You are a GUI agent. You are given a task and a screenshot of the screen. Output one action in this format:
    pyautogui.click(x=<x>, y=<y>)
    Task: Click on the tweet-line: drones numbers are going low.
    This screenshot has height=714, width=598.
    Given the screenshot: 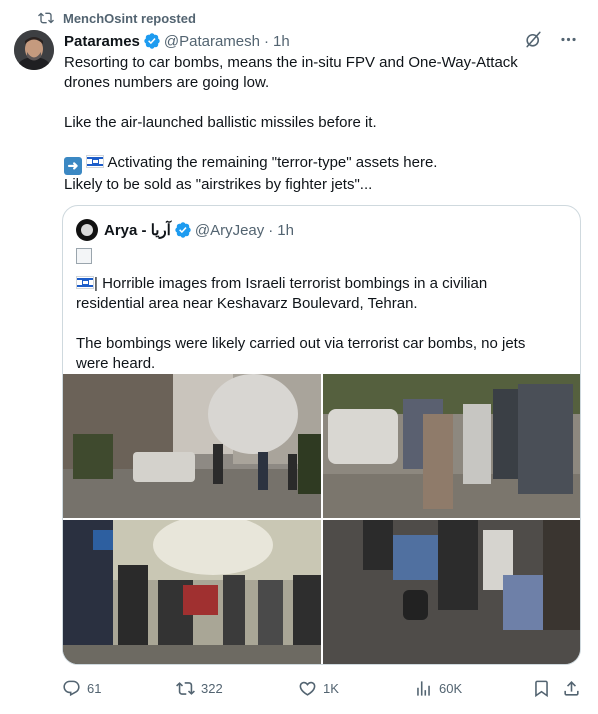 What is the action you would take?
    pyautogui.click(x=167, y=82)
    